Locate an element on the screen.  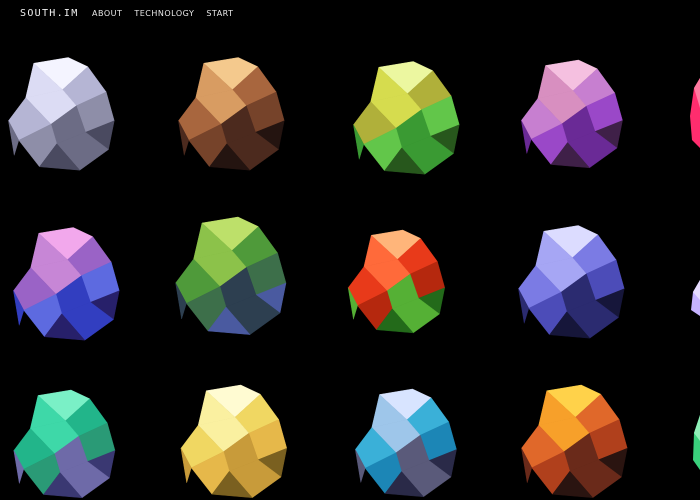
main-nav: ABOUT TECHNOLOGY START is located at coordinates (163, 13).